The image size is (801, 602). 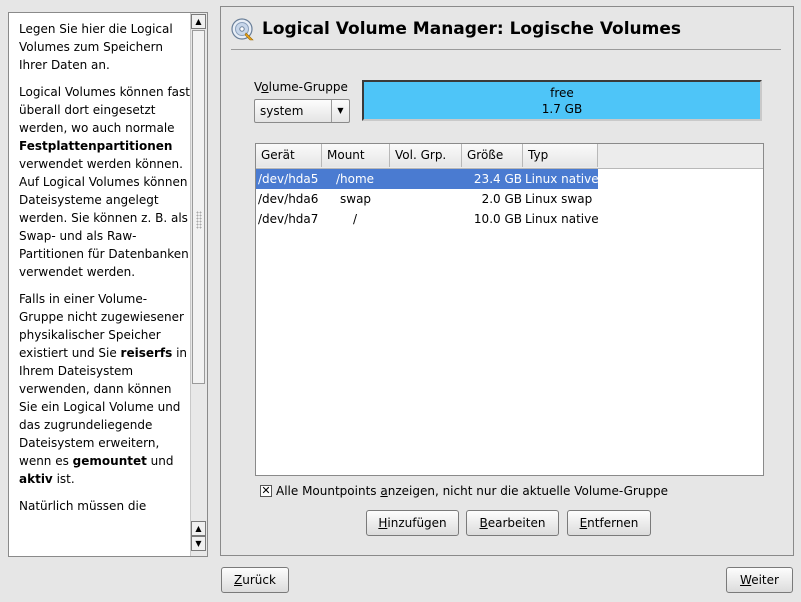 What do you see at coordinates (63, 479) in the screenshot?
I see `help-text-run: ist.` at bounding box center [63, 479].